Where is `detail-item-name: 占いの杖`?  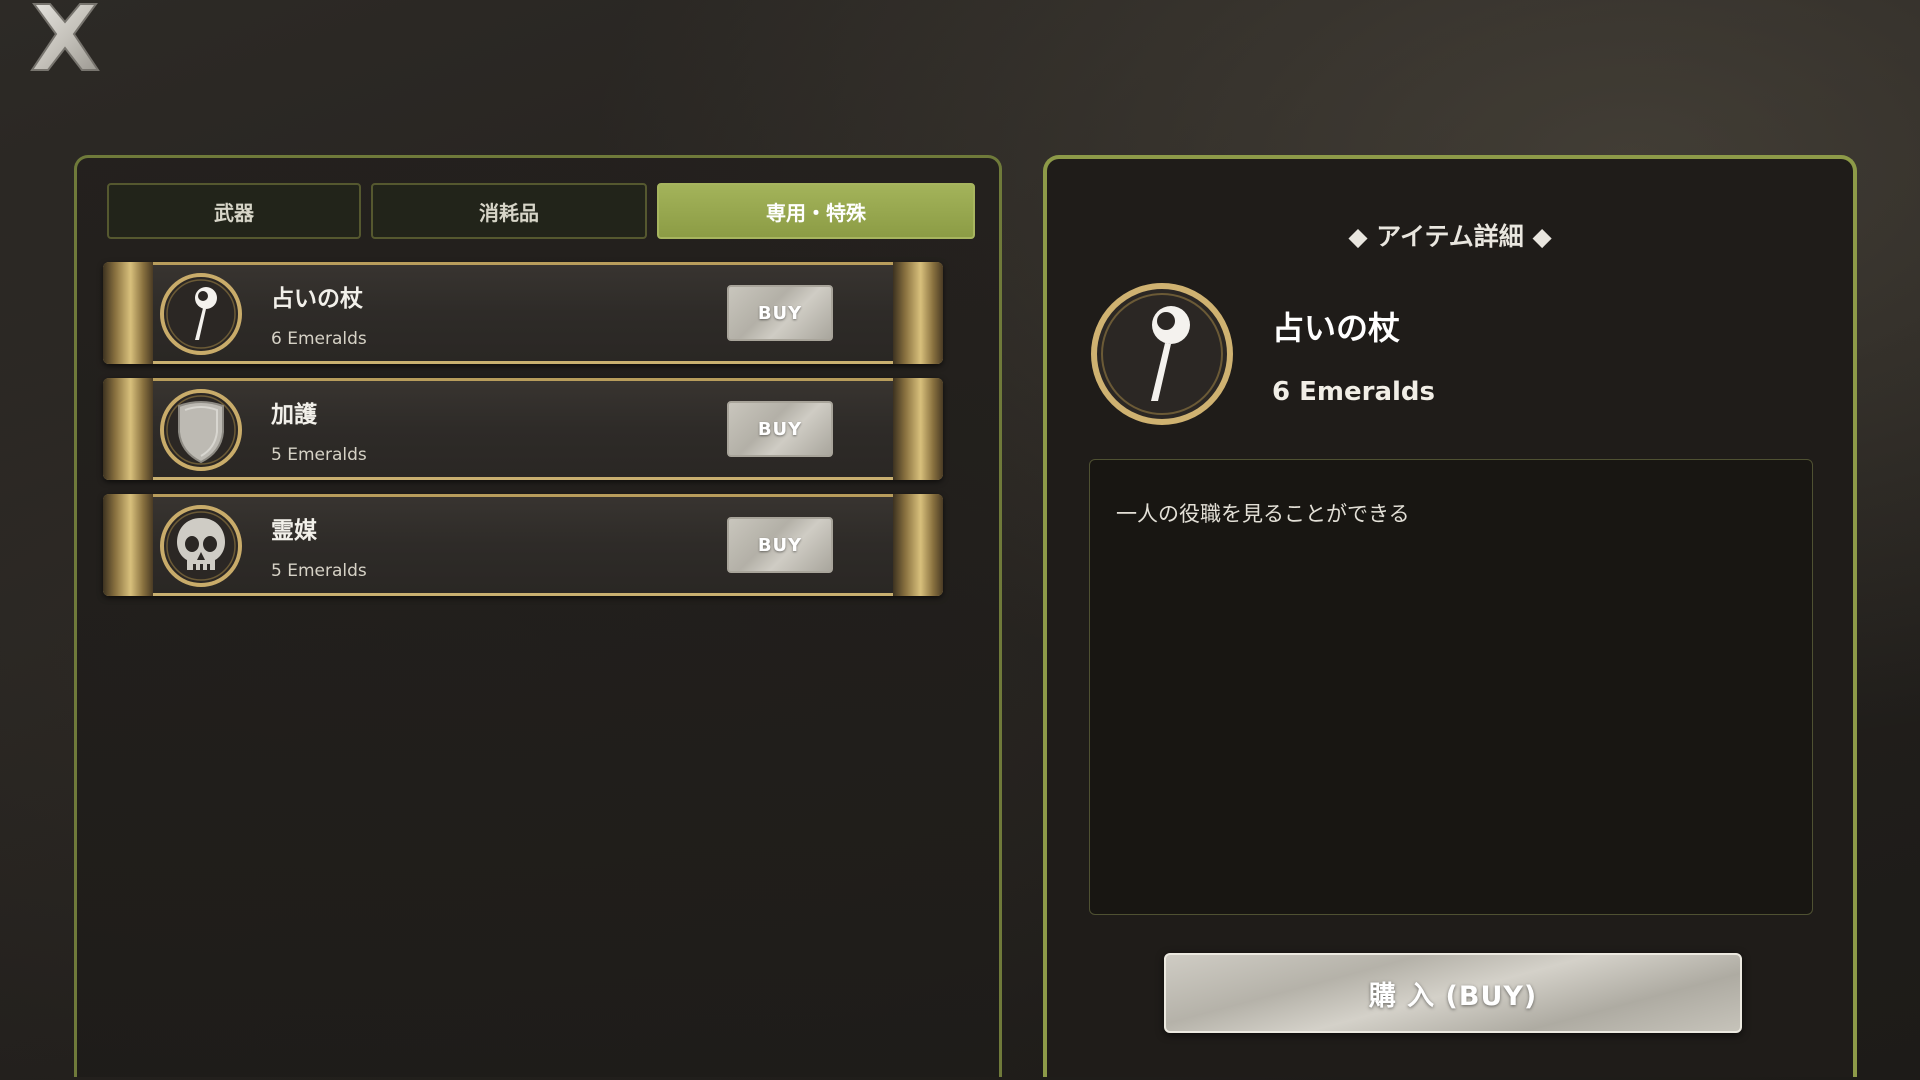
detail-item-name: 占いの杖 is located at coordinates (1336, 328).